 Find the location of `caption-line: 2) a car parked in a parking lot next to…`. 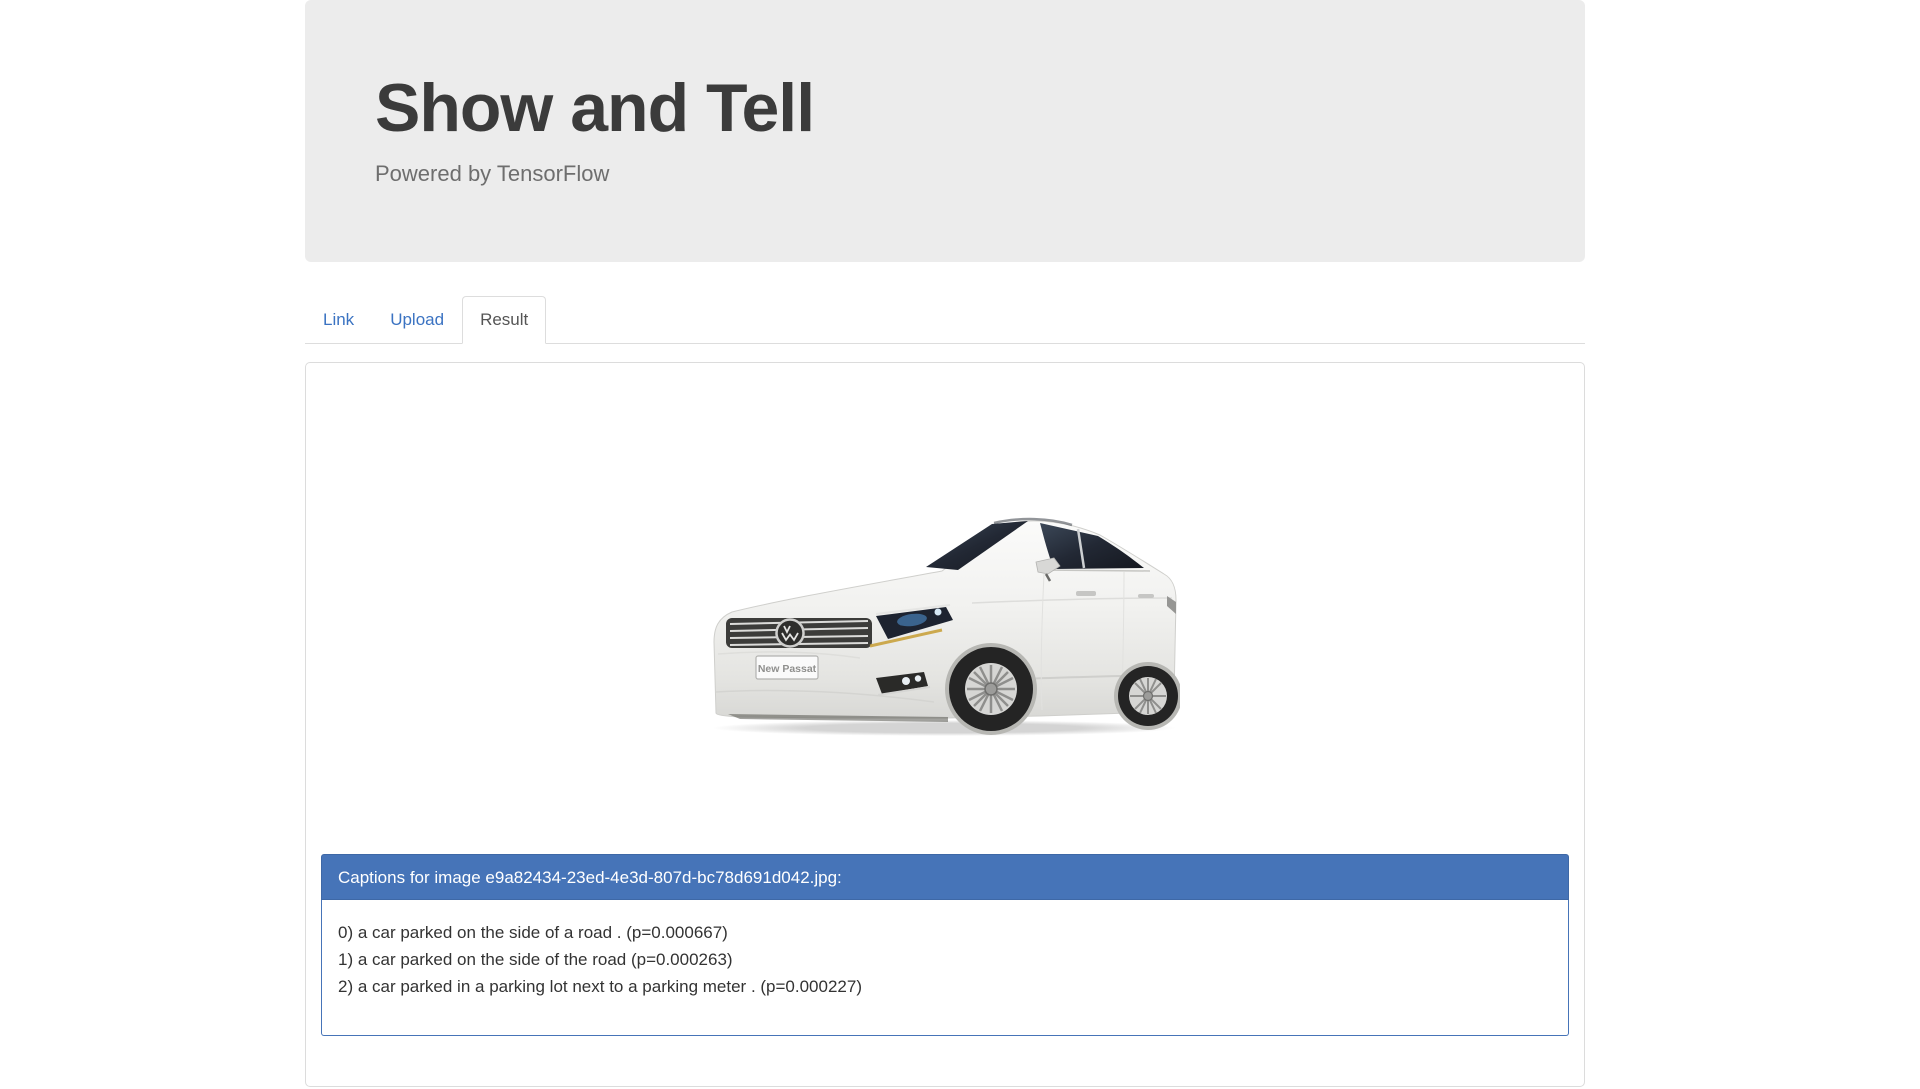

caption-line: 2) a car parked in a parking lot next to… is located at coordinates (600, 986).